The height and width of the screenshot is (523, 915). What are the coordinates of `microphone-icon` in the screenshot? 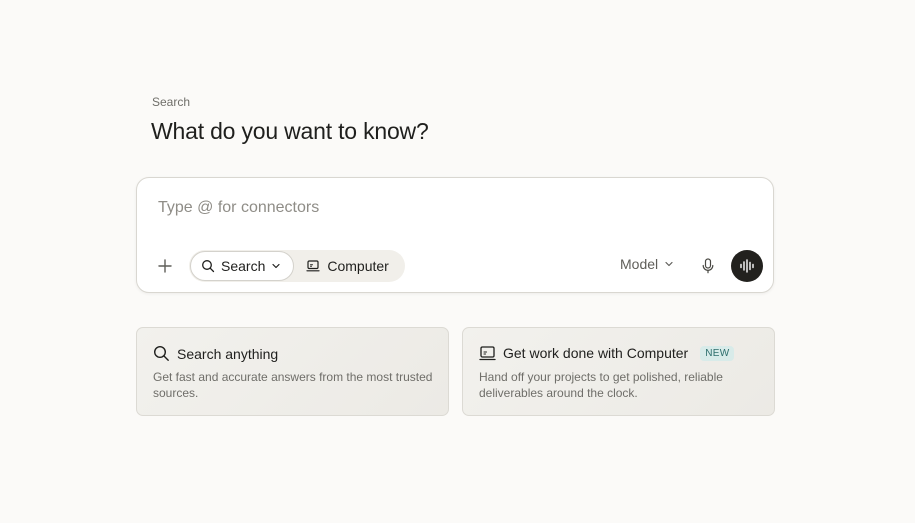 It's located at (708, 266).